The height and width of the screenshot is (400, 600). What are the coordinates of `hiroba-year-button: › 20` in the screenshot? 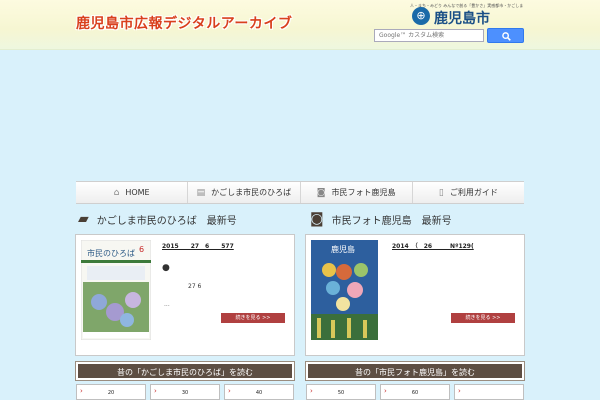 It's located at (111, 392).